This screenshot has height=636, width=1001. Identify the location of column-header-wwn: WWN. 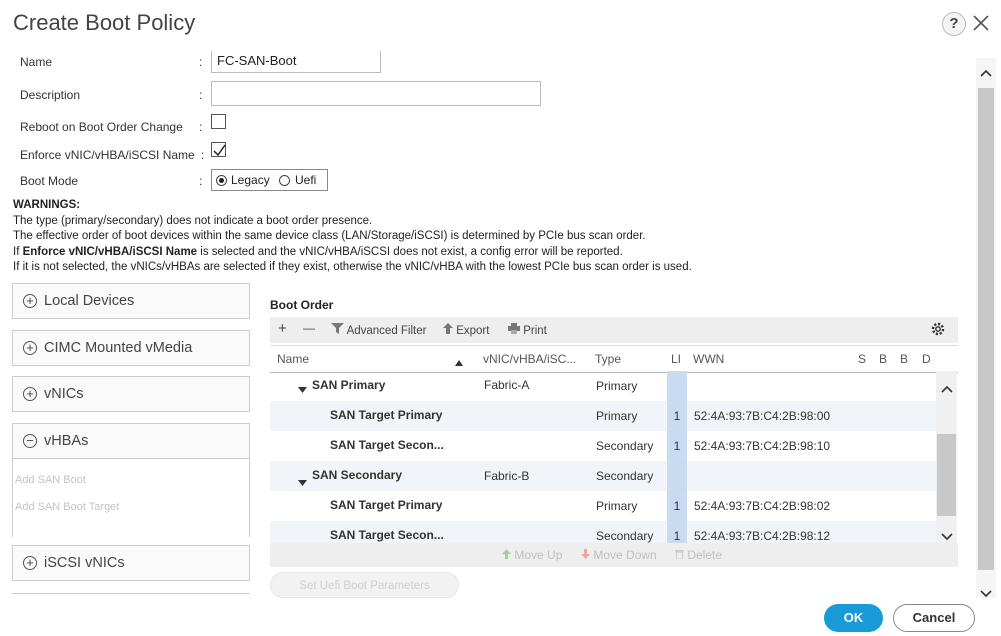
(708, 359).